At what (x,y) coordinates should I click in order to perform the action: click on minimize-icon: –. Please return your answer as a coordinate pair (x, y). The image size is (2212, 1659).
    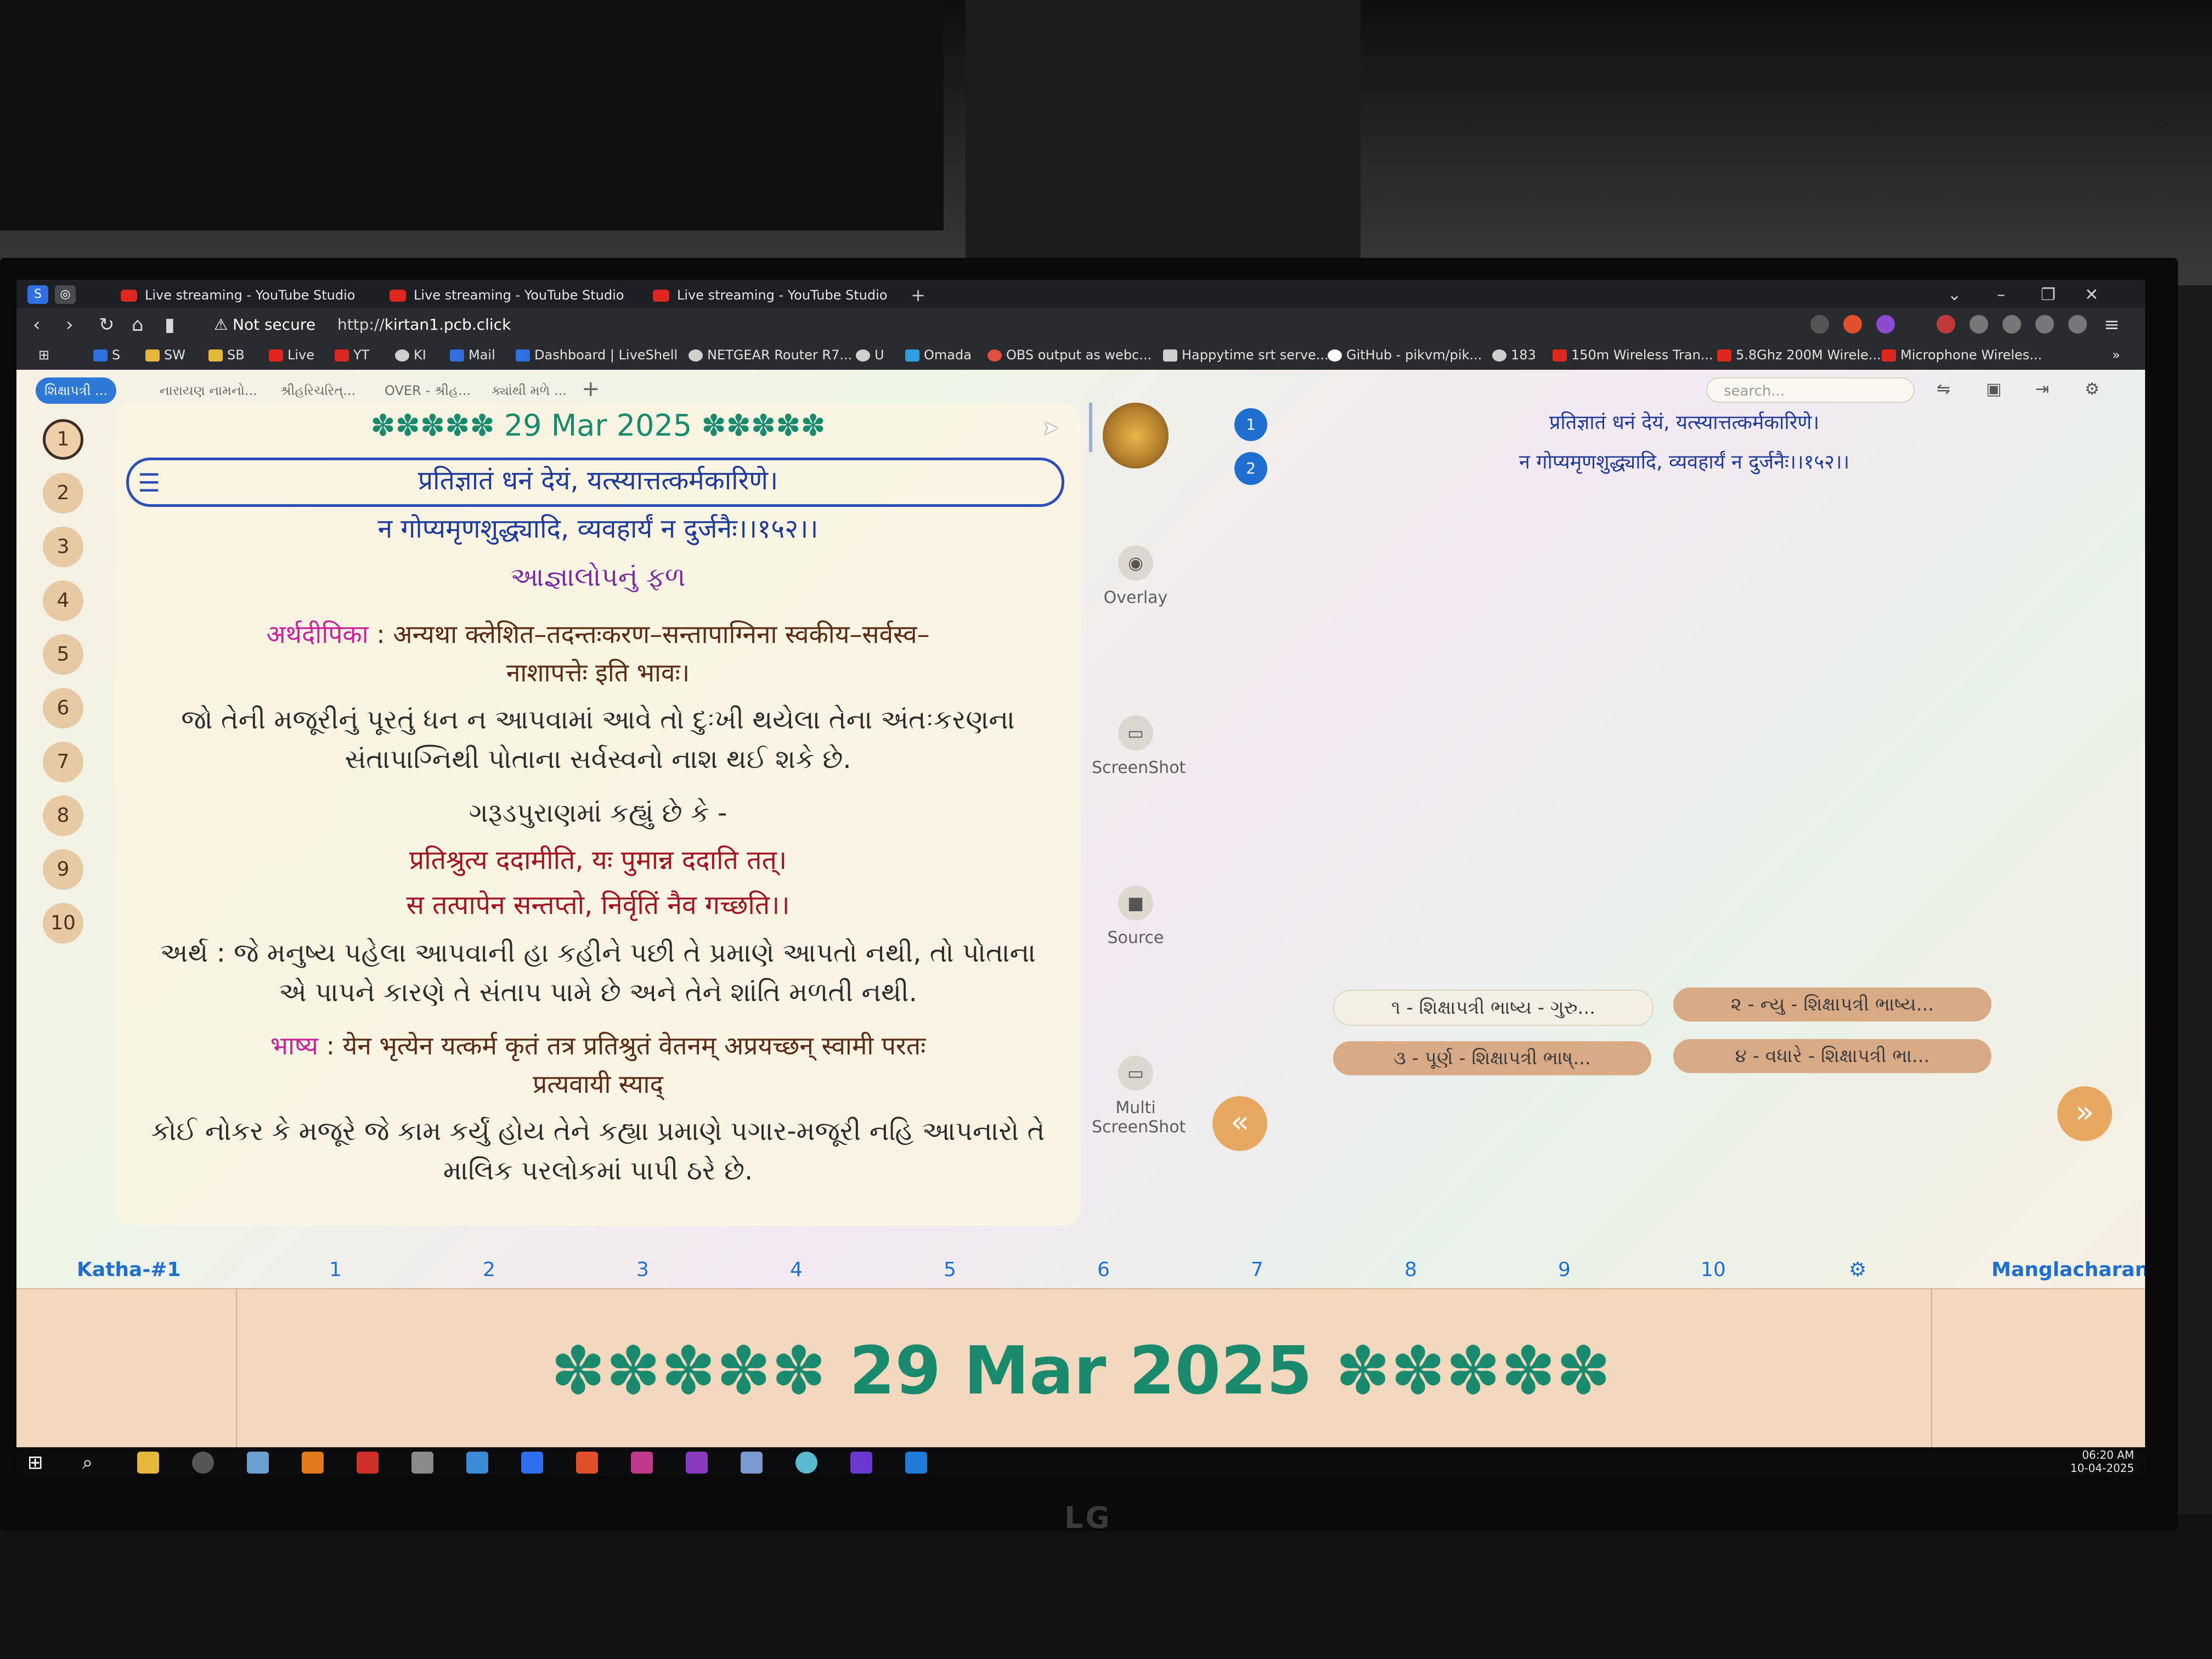
    Looking at the image, I should click on (2001, 295).